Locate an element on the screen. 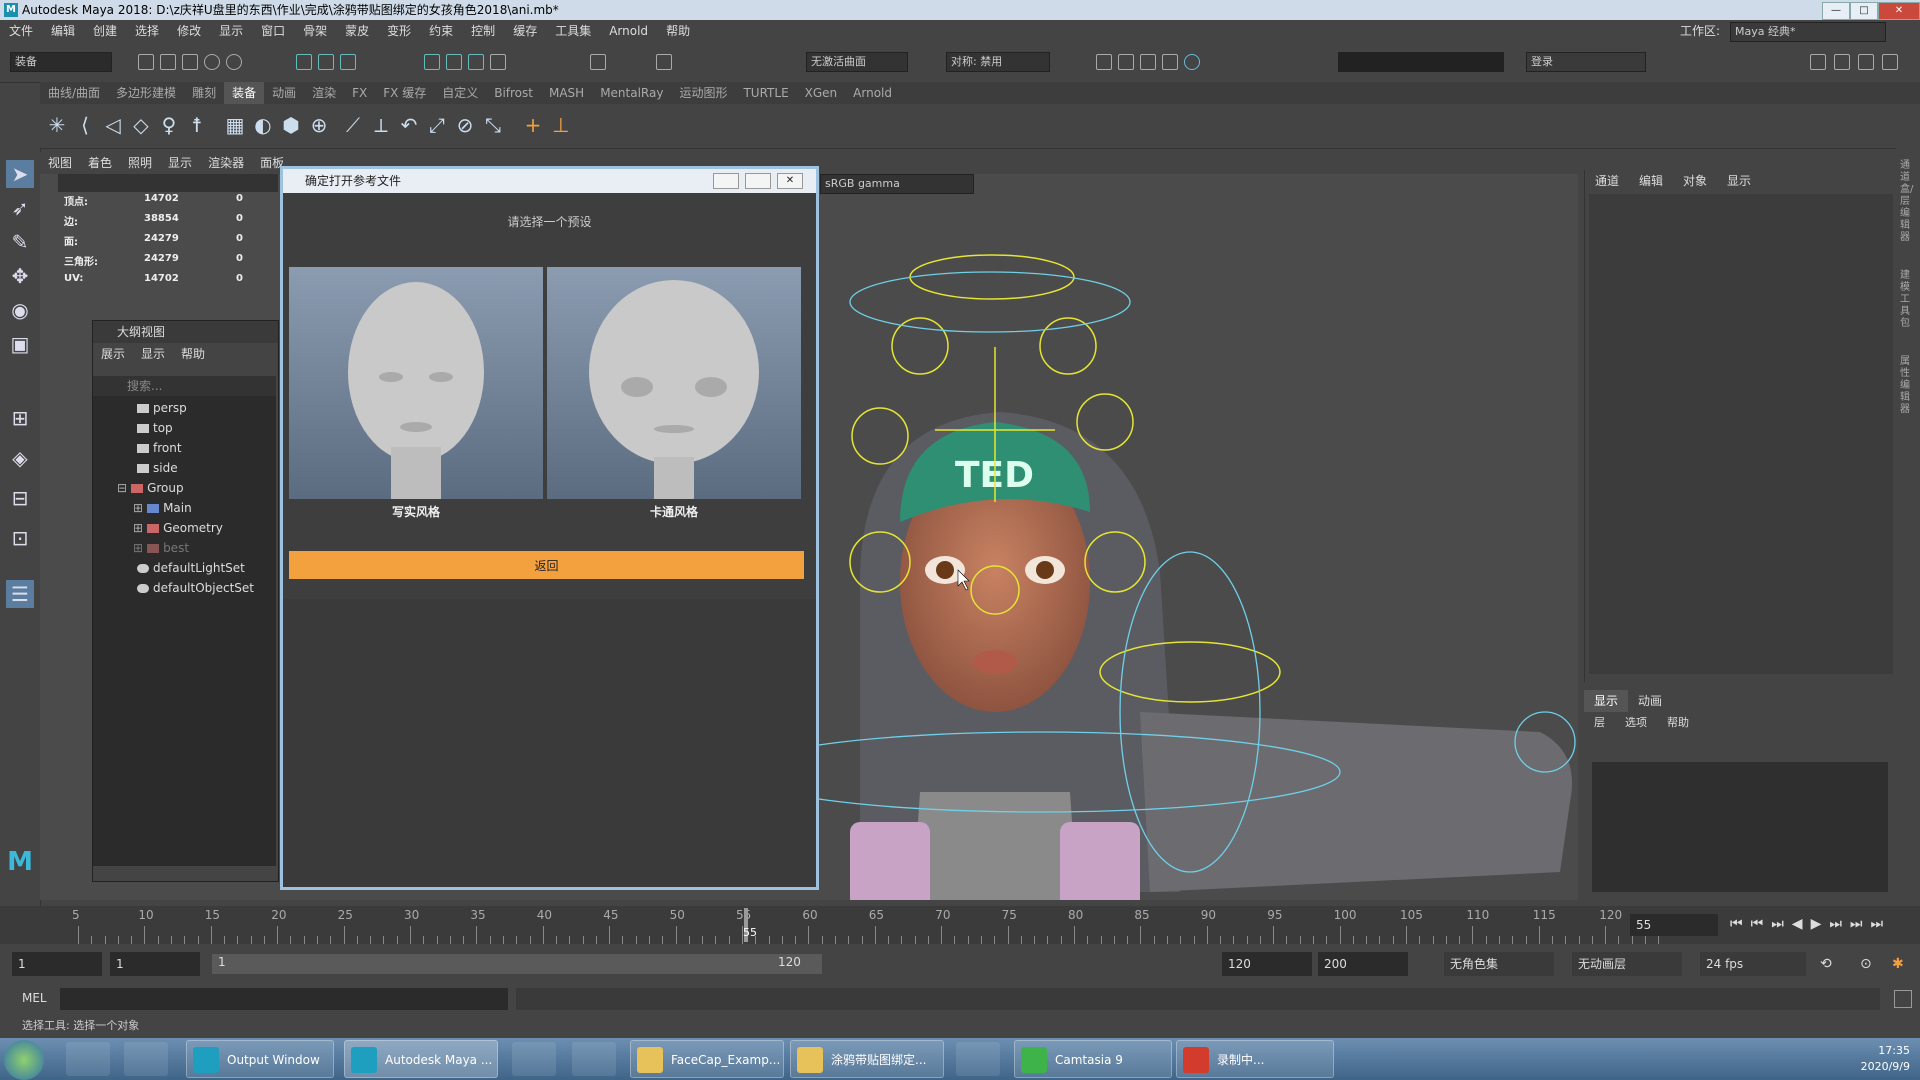  select-hierarchy-icon is located at coordinates (304, 62).